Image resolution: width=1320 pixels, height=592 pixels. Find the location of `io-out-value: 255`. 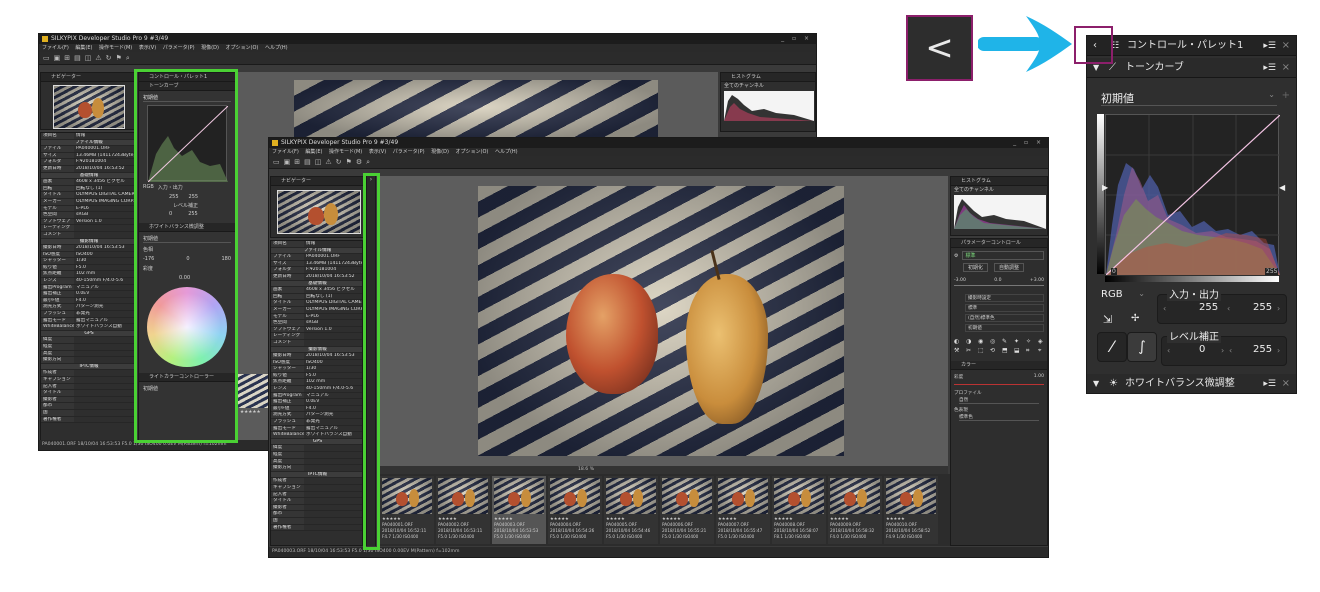

io-out-value: 255 is located at coordinates (1262, 307).